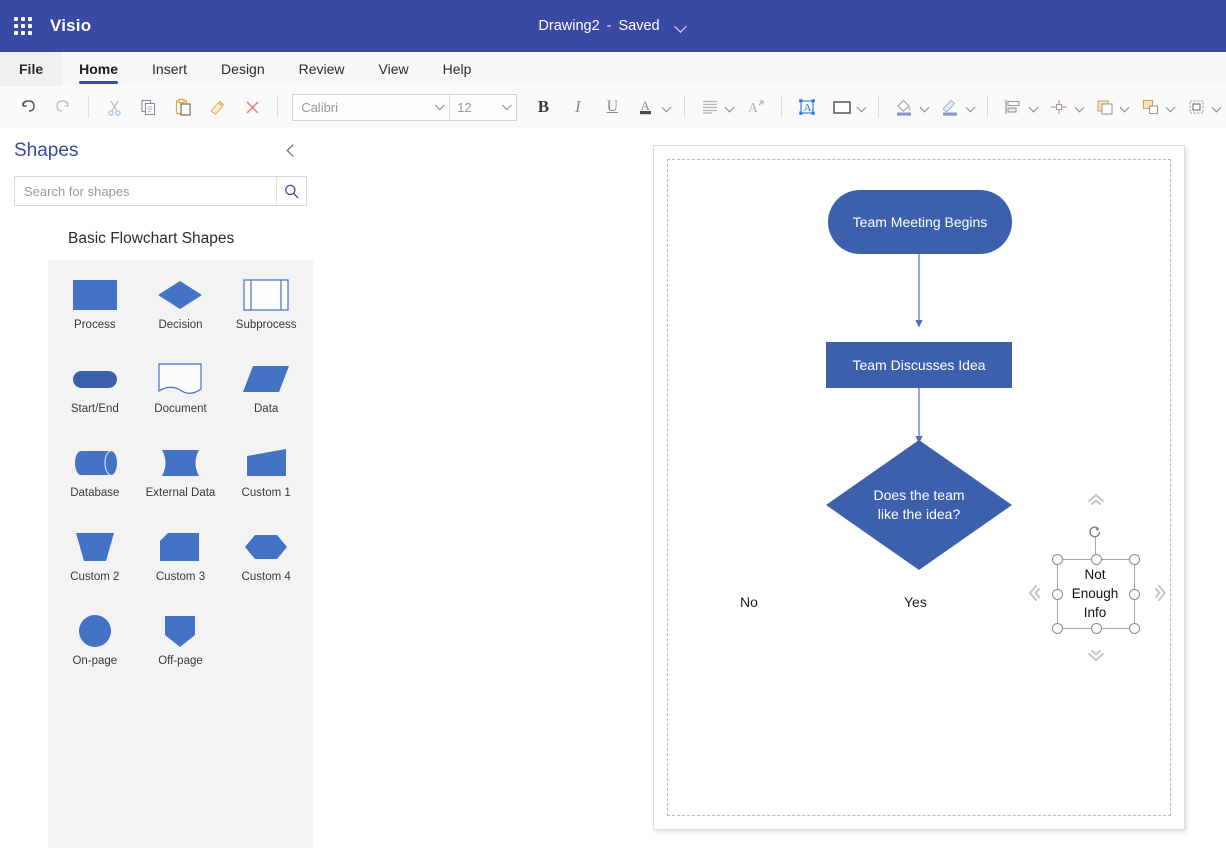  What do you see at coordinates (639, 26) in the screenshot?
I see `save-status: Saved` at bounding box center [639, 26].